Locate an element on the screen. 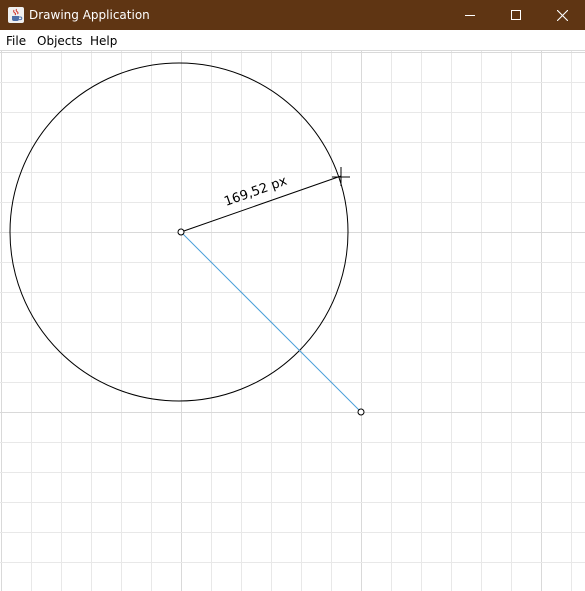  maximize-icon is located at coordinates (516, 15).